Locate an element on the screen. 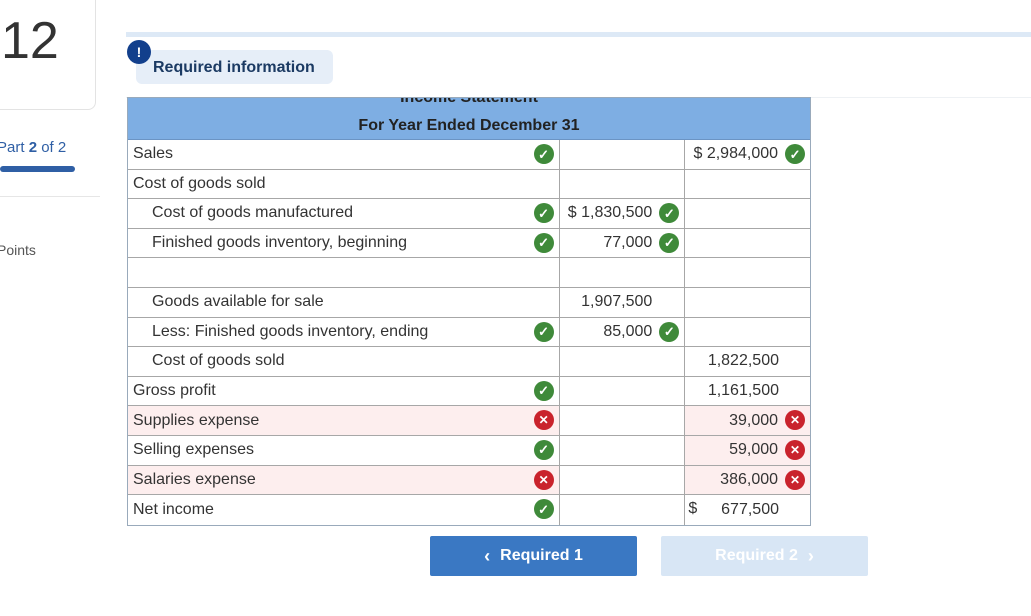 The image size is (1031, 616). amount-input-right: 386,000 ✕ is located at coordinates (748, 480).